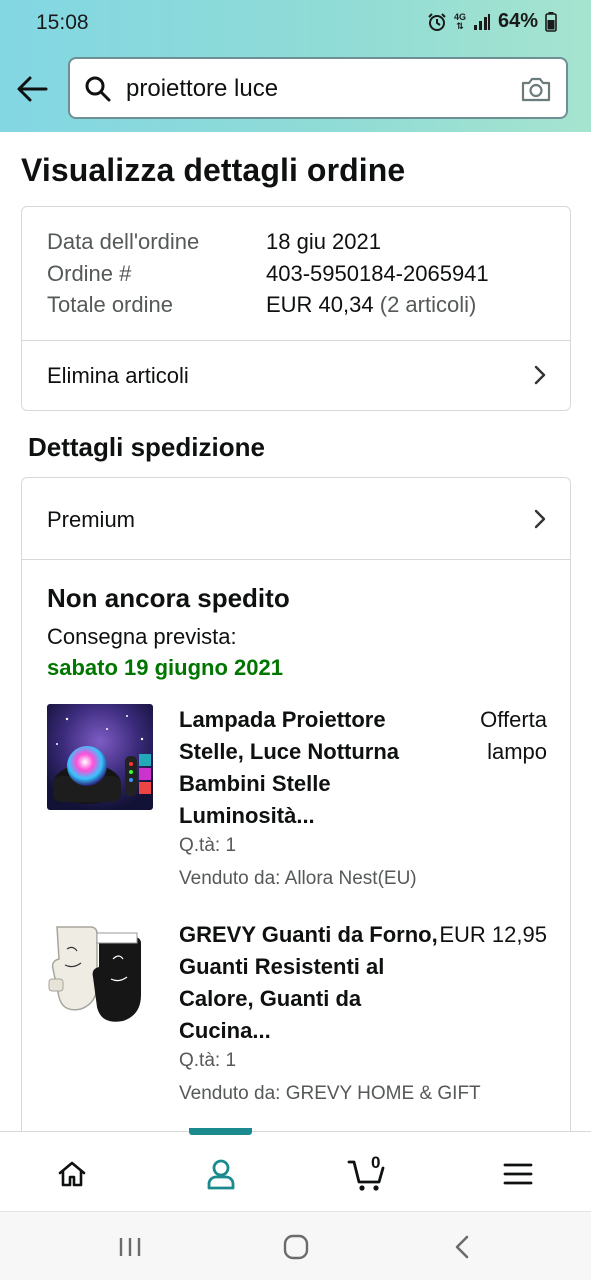 This screenshot has height=1280, width=591. I want to click on search-input: proiettore luce, so click(202, 89).